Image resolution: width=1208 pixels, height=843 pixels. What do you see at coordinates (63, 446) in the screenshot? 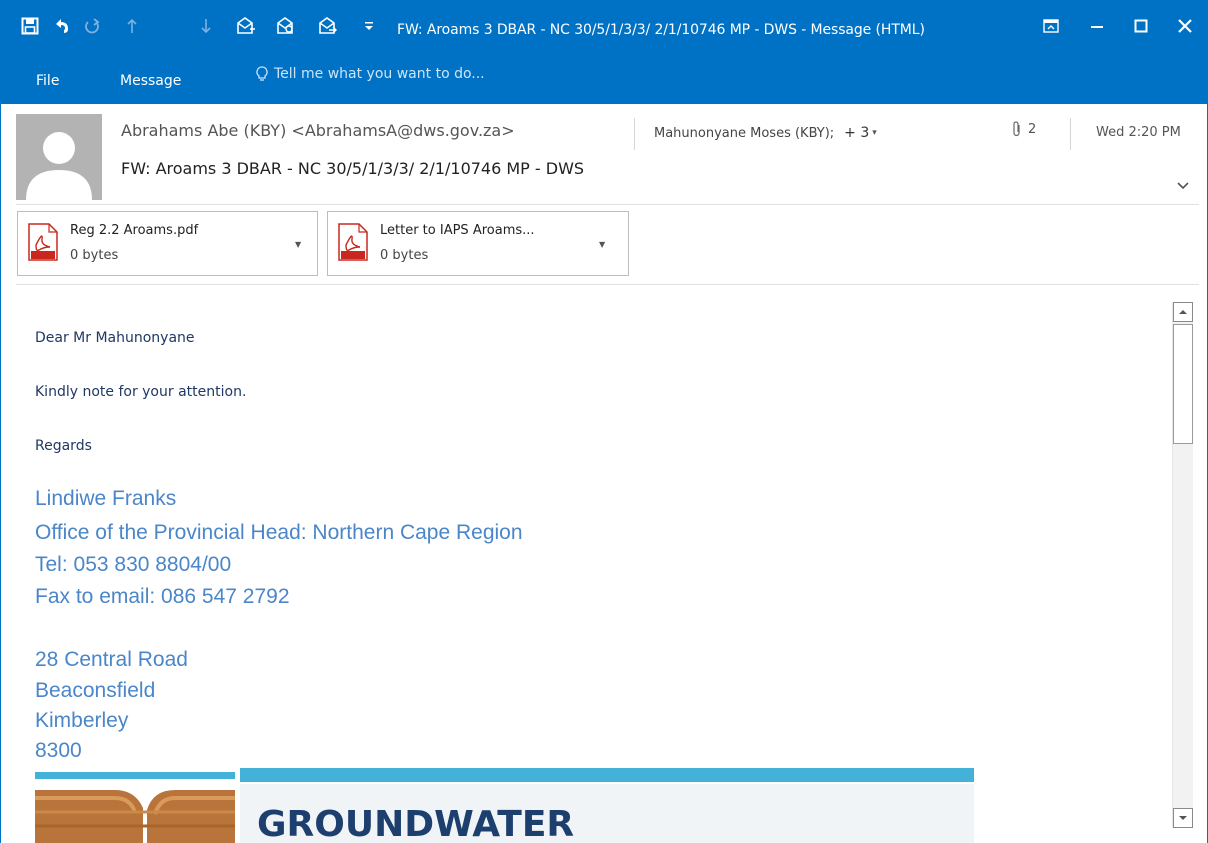
I see `body-closing: Regards` at bounding box center [63, 446].